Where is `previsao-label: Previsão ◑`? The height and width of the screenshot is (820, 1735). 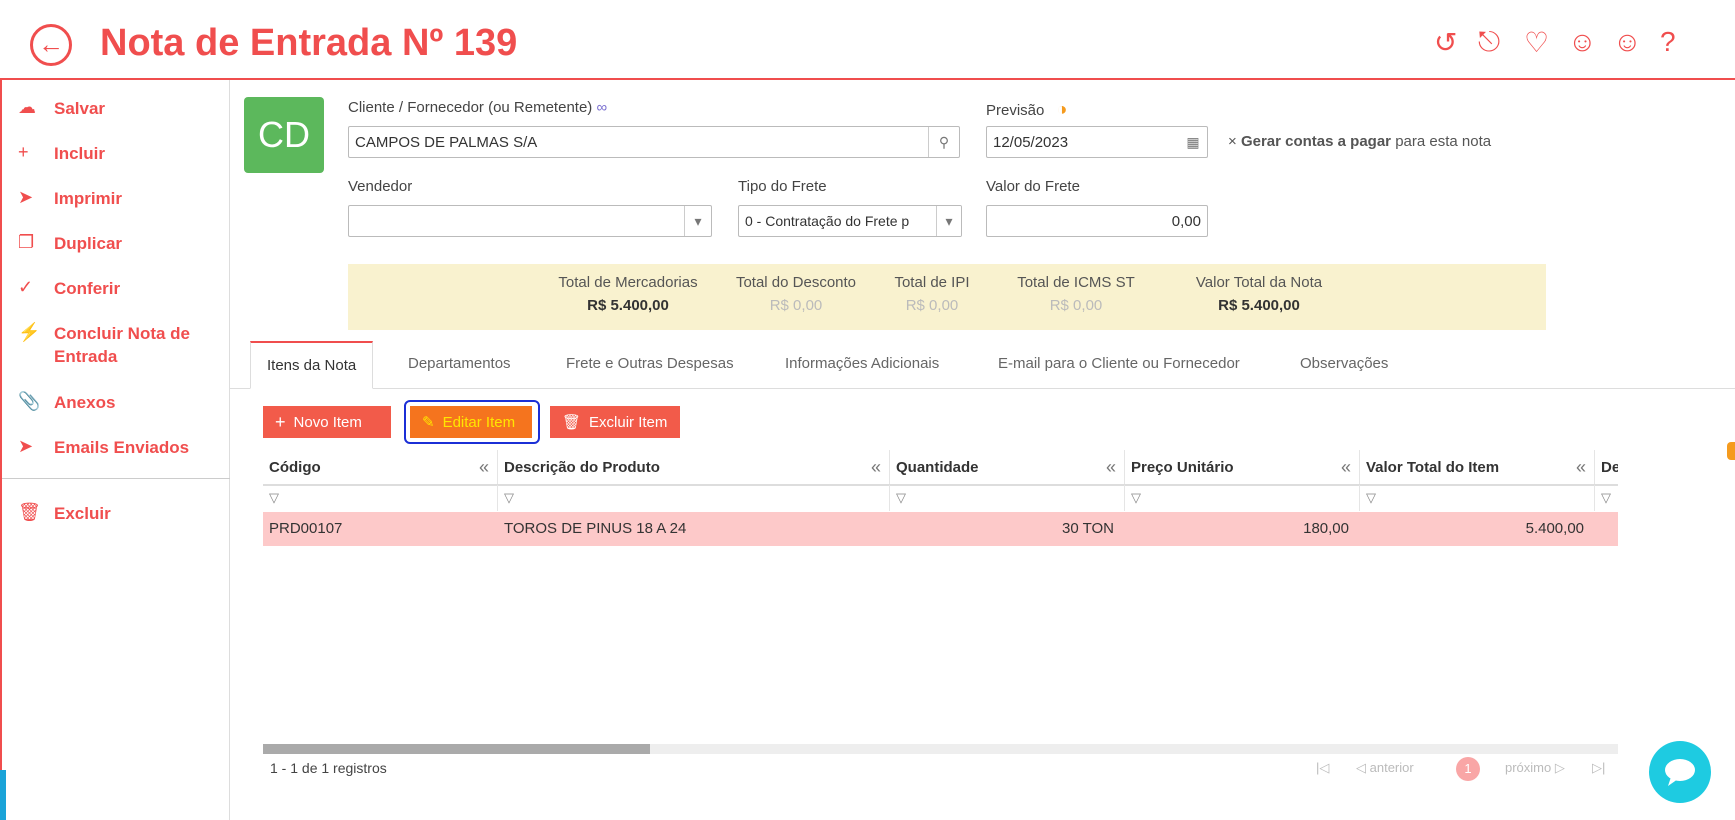 previsao-label: Previsão ◑ is located at coordinates (1027, 109).